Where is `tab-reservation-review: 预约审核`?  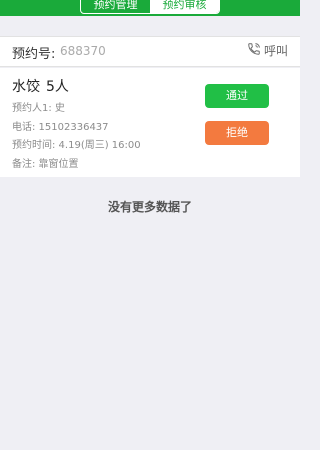 tab-reservation-review: 预约审核 is located at coordinates (184, 6).